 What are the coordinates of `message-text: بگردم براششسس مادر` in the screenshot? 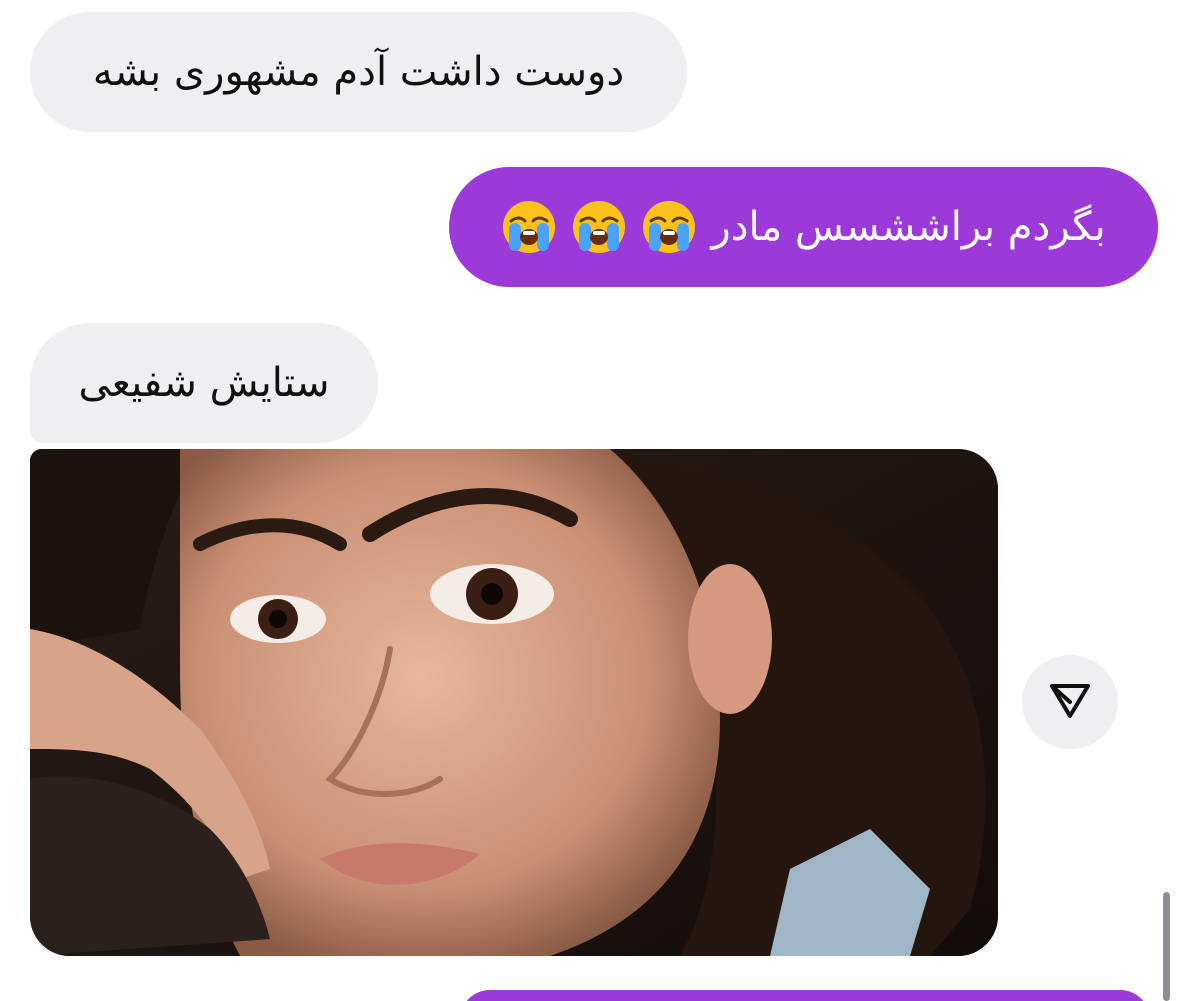 It's located at (908, 227).